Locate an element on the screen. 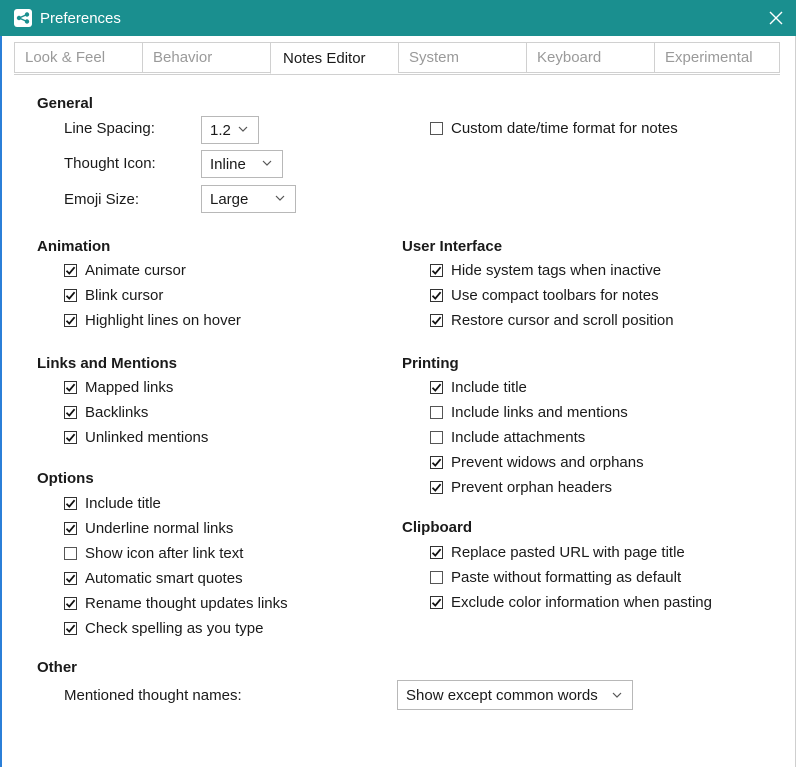  line-spacing-value: 1.2 is located at coordinates (220, 130).